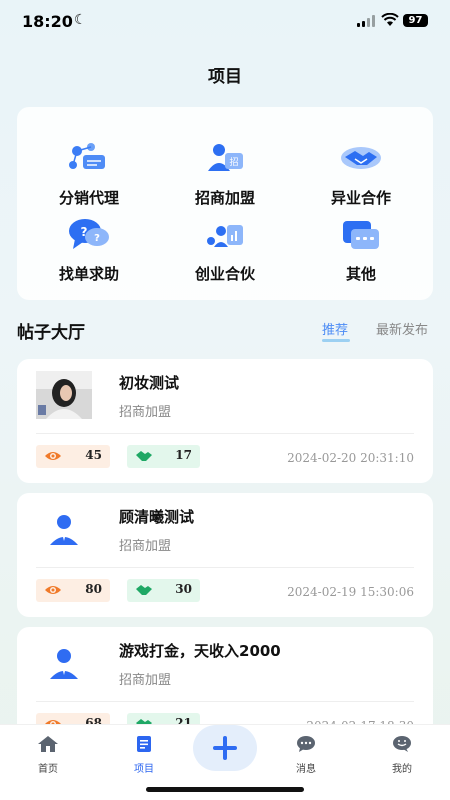 The image size is (450, 800). I want to click on status-time: 18:20, so click(47, 21).